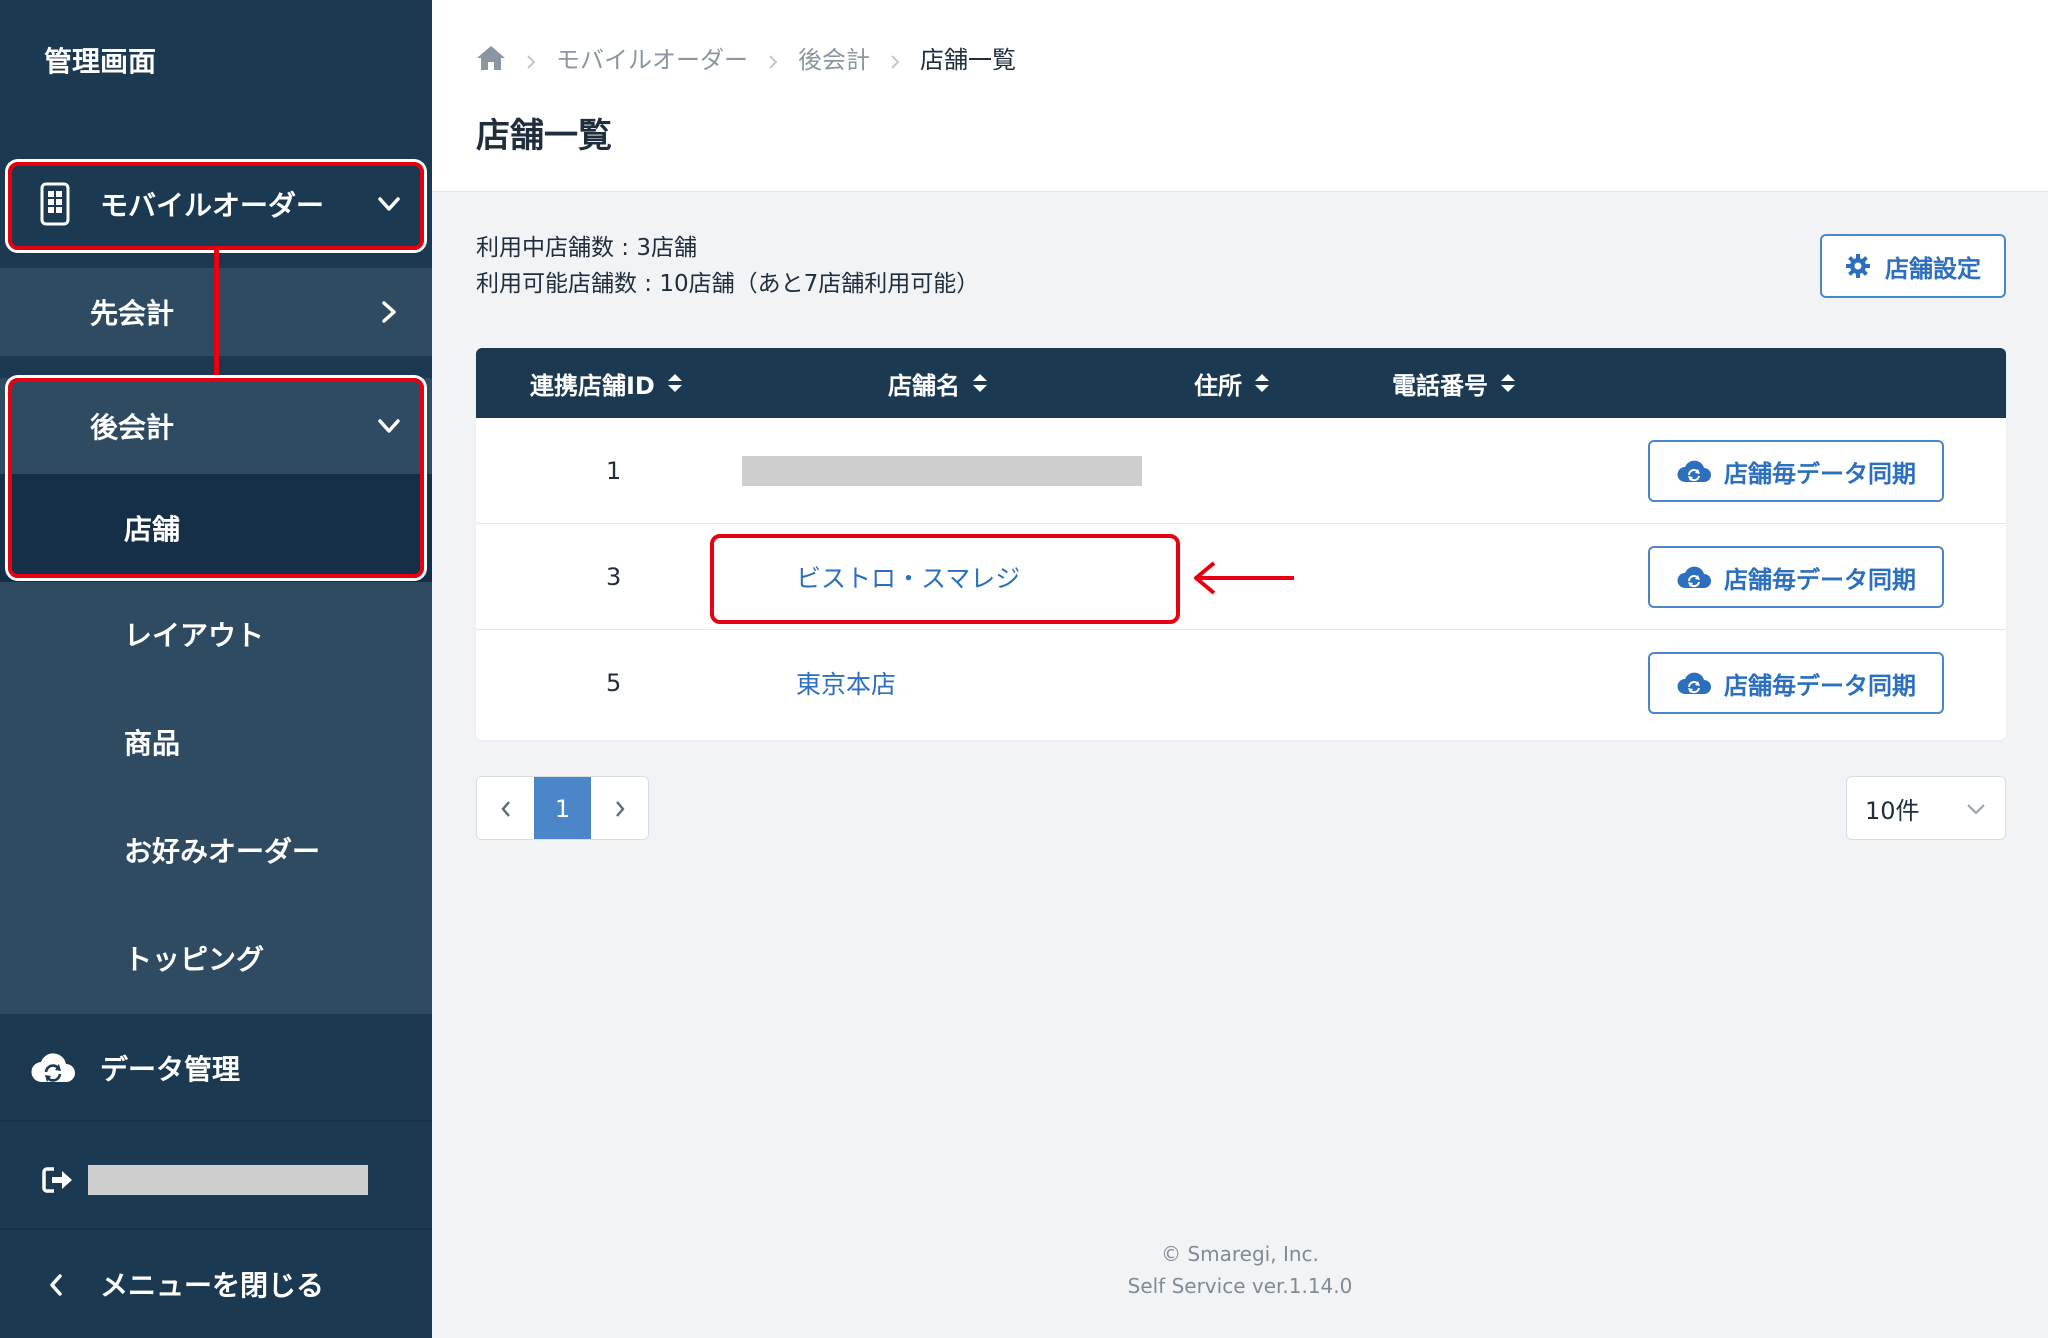 Image resolution: width=2048 pixels, height=1338 pixels. What do you see at coordinates (614, 683) in the screenshot?
I see `store-id: 5` at bounding box center [614, 683].